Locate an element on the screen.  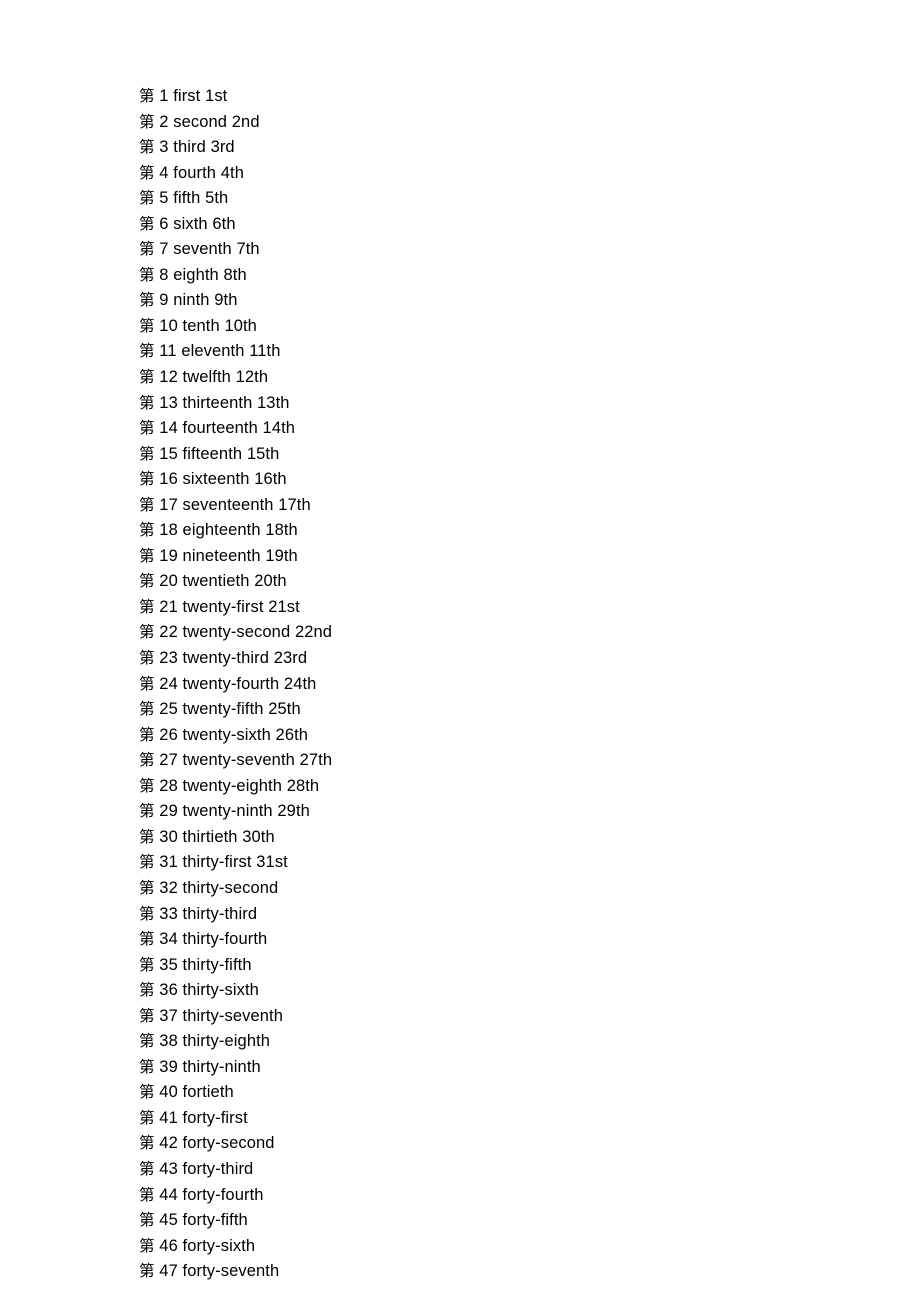
ordinal-number: 33 is located at coordinates (168, 913).